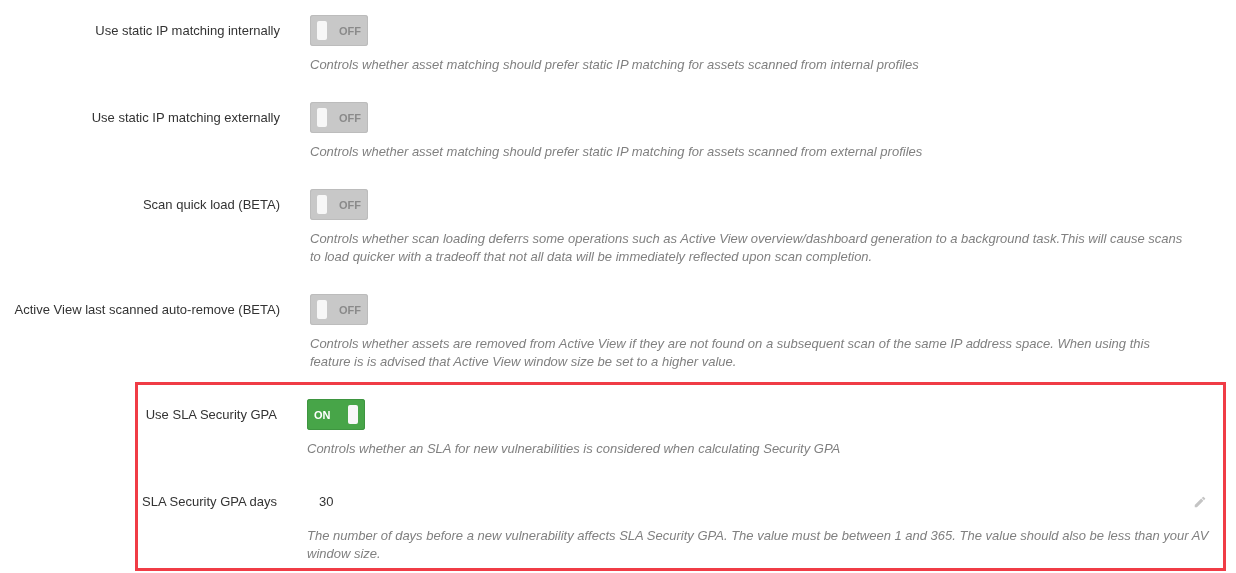  Describe the element at coordinates (185, 118) in the screenshot. I see `setting-label: Use static IP matching externally` at that location.